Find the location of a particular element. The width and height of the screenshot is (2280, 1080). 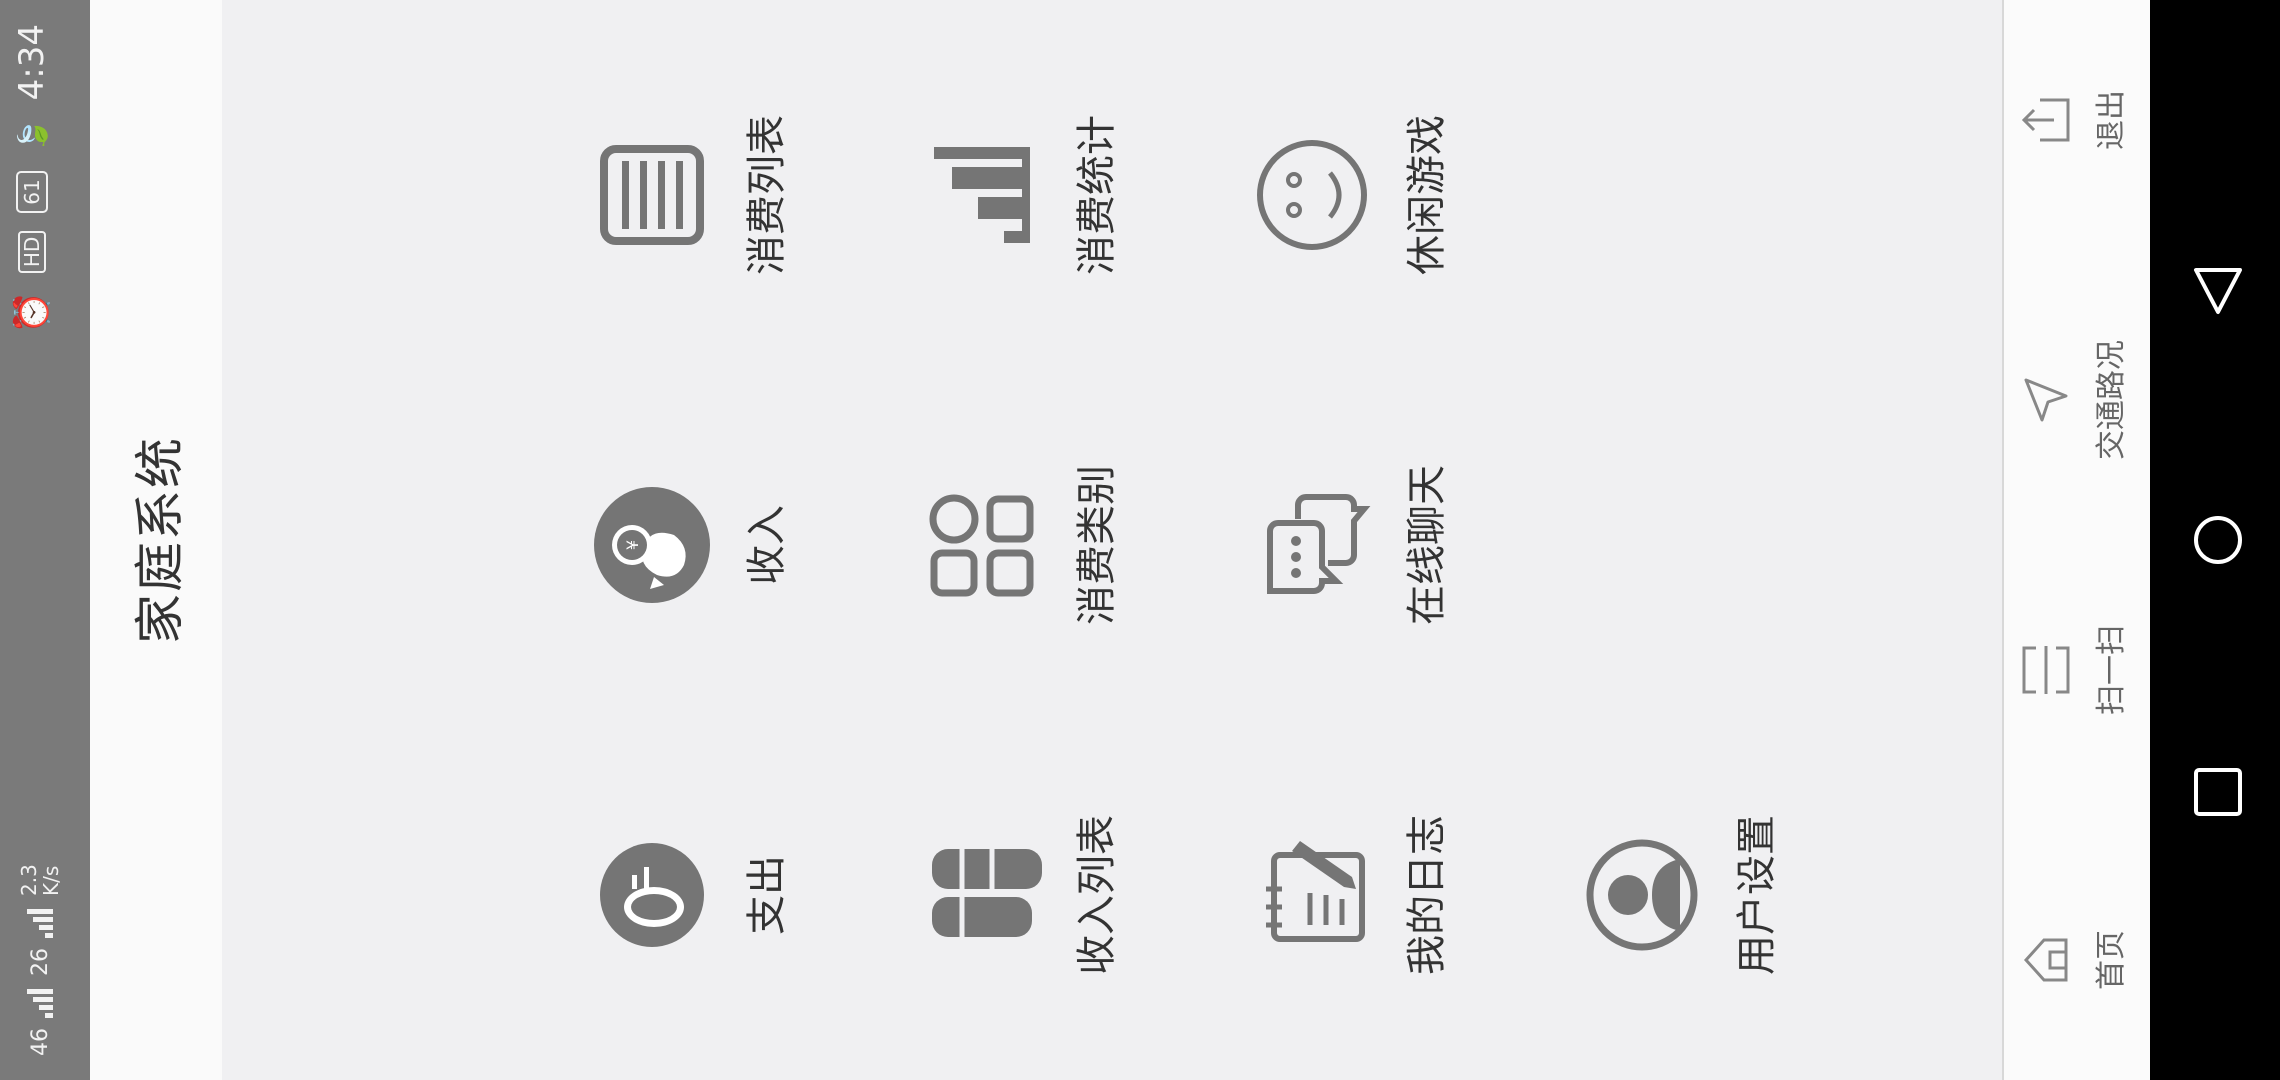

home-circle-icon is located at coordinates (2218, 540).